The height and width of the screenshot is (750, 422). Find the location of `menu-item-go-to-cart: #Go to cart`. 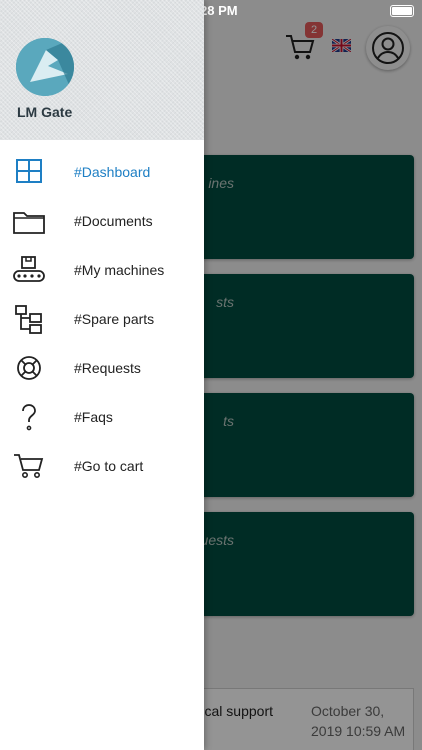

menu-item-go-to-cart: #Go to cart is located at coordinates (102, 466).